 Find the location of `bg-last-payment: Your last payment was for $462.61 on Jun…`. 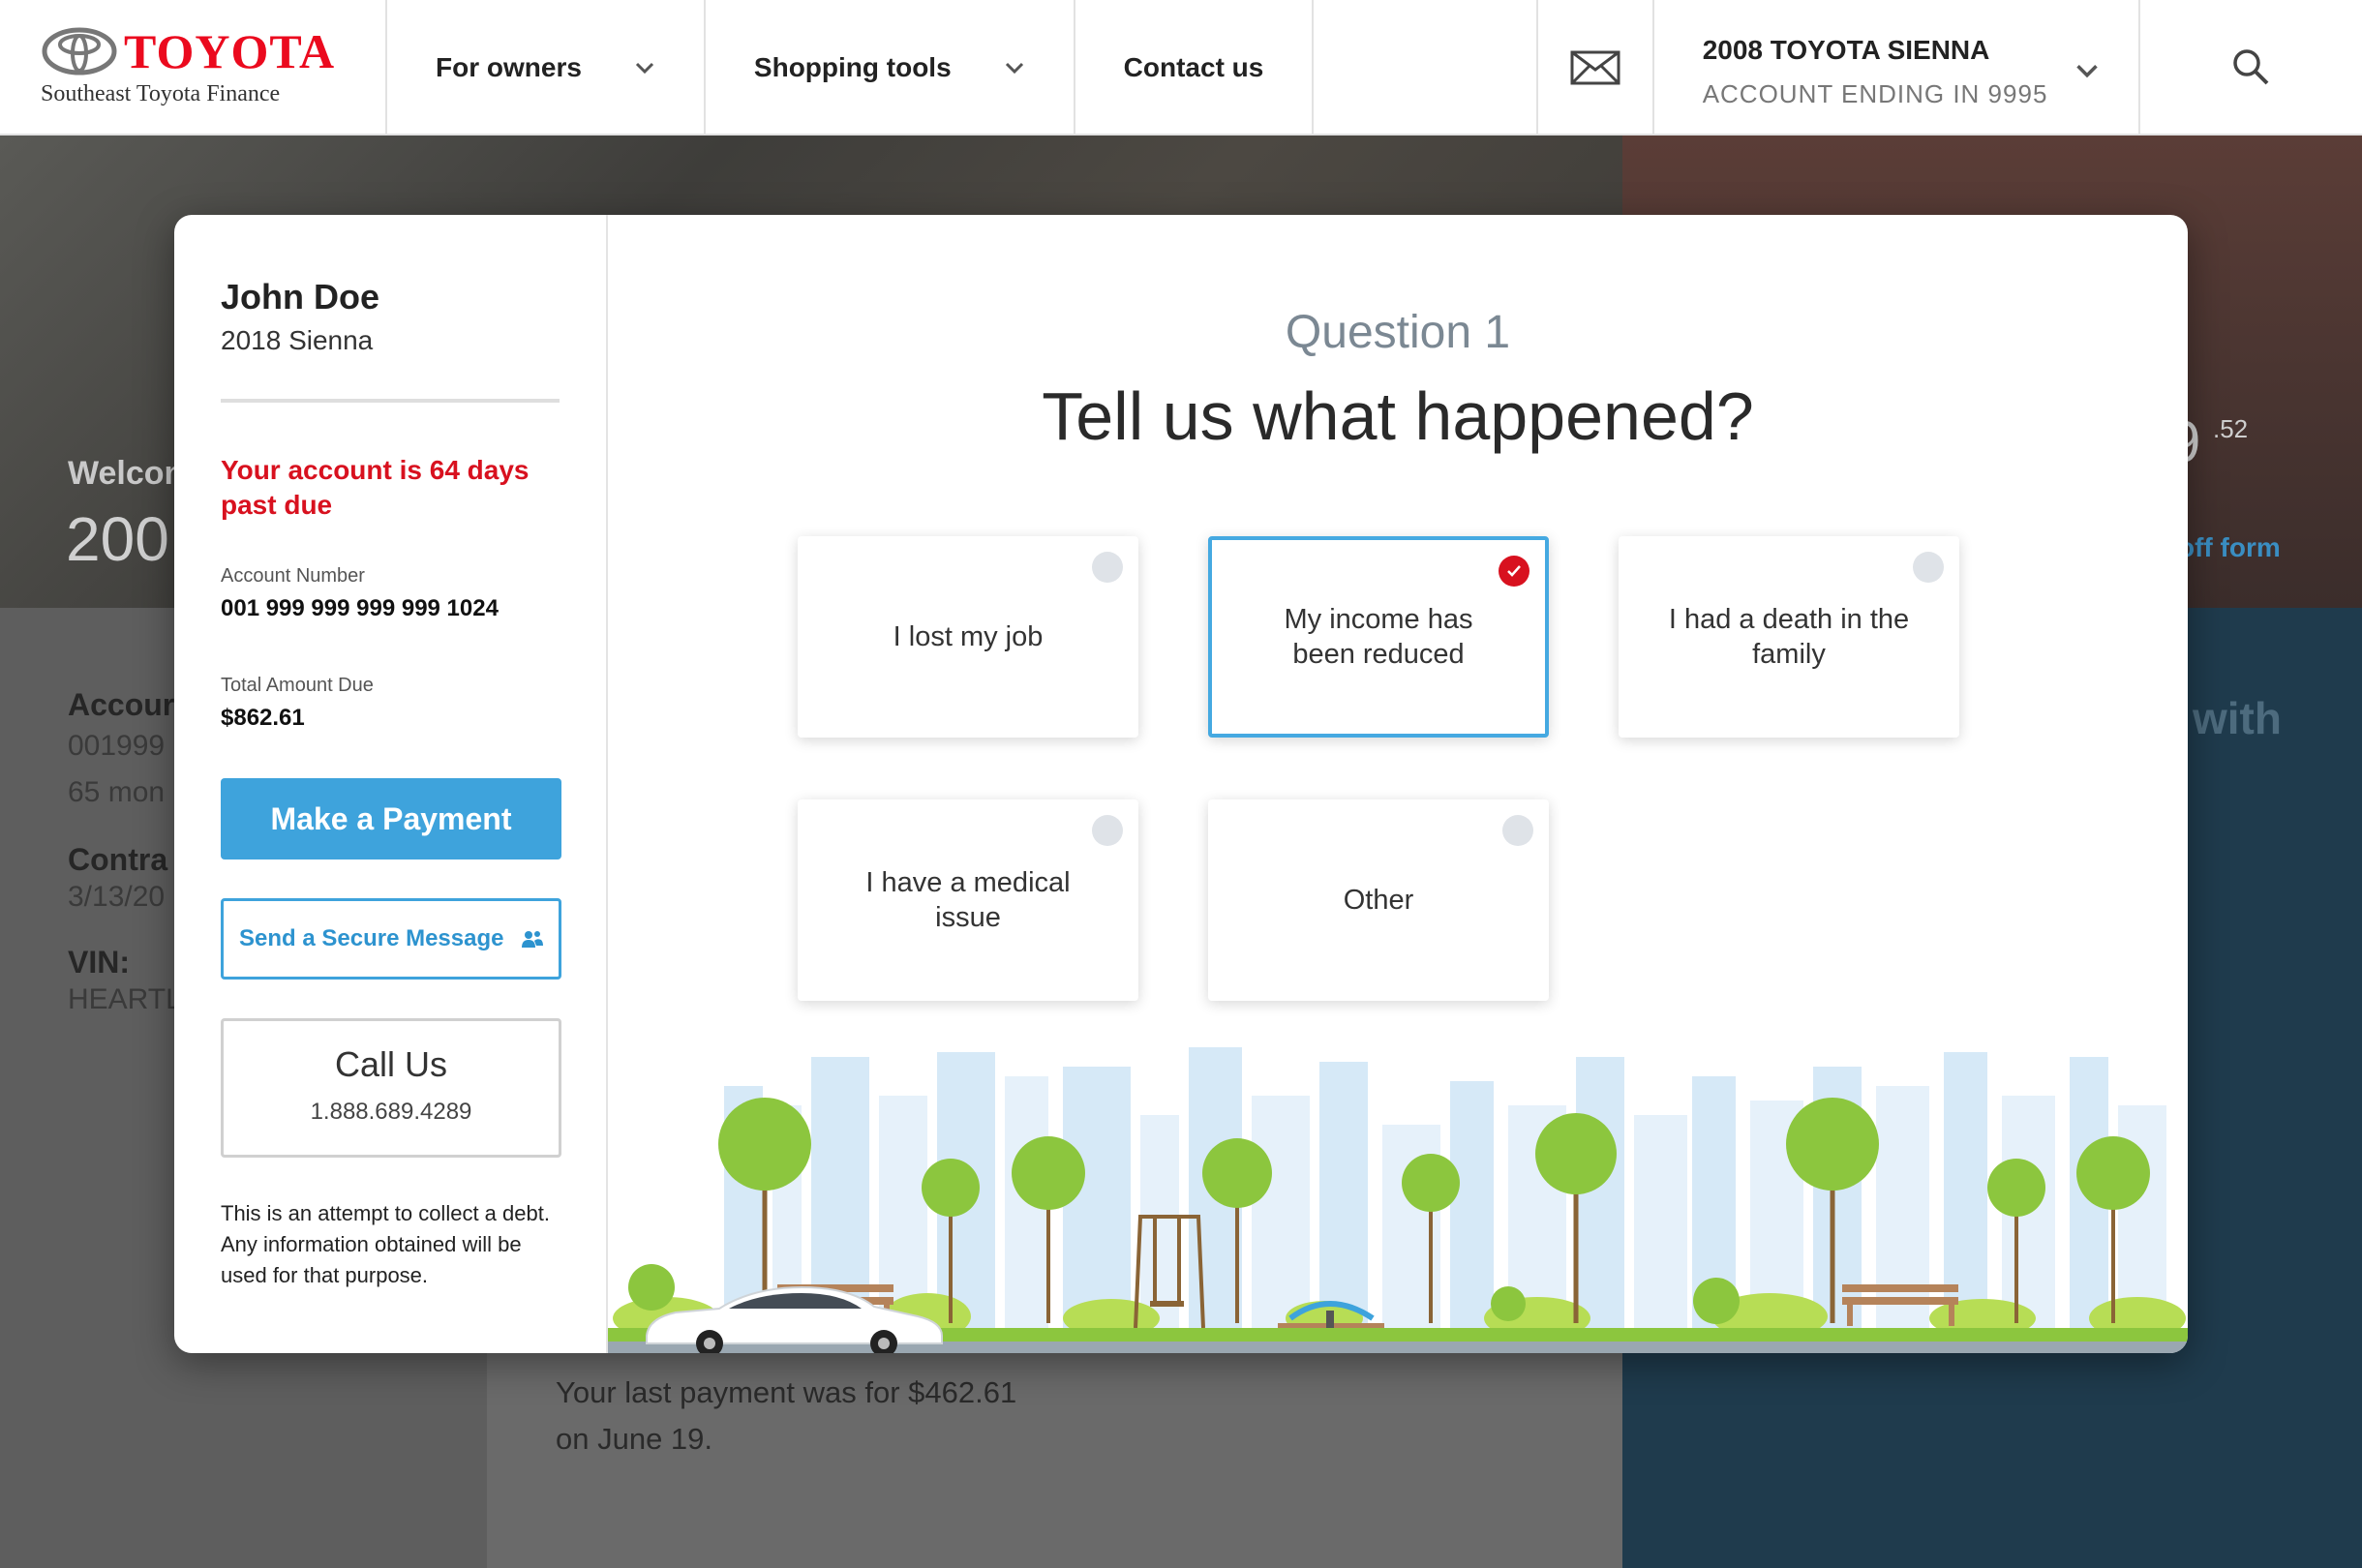

bg-last-payment: Your last payment was for $462.61 on Jun… is located at coordinates (786, 1416).